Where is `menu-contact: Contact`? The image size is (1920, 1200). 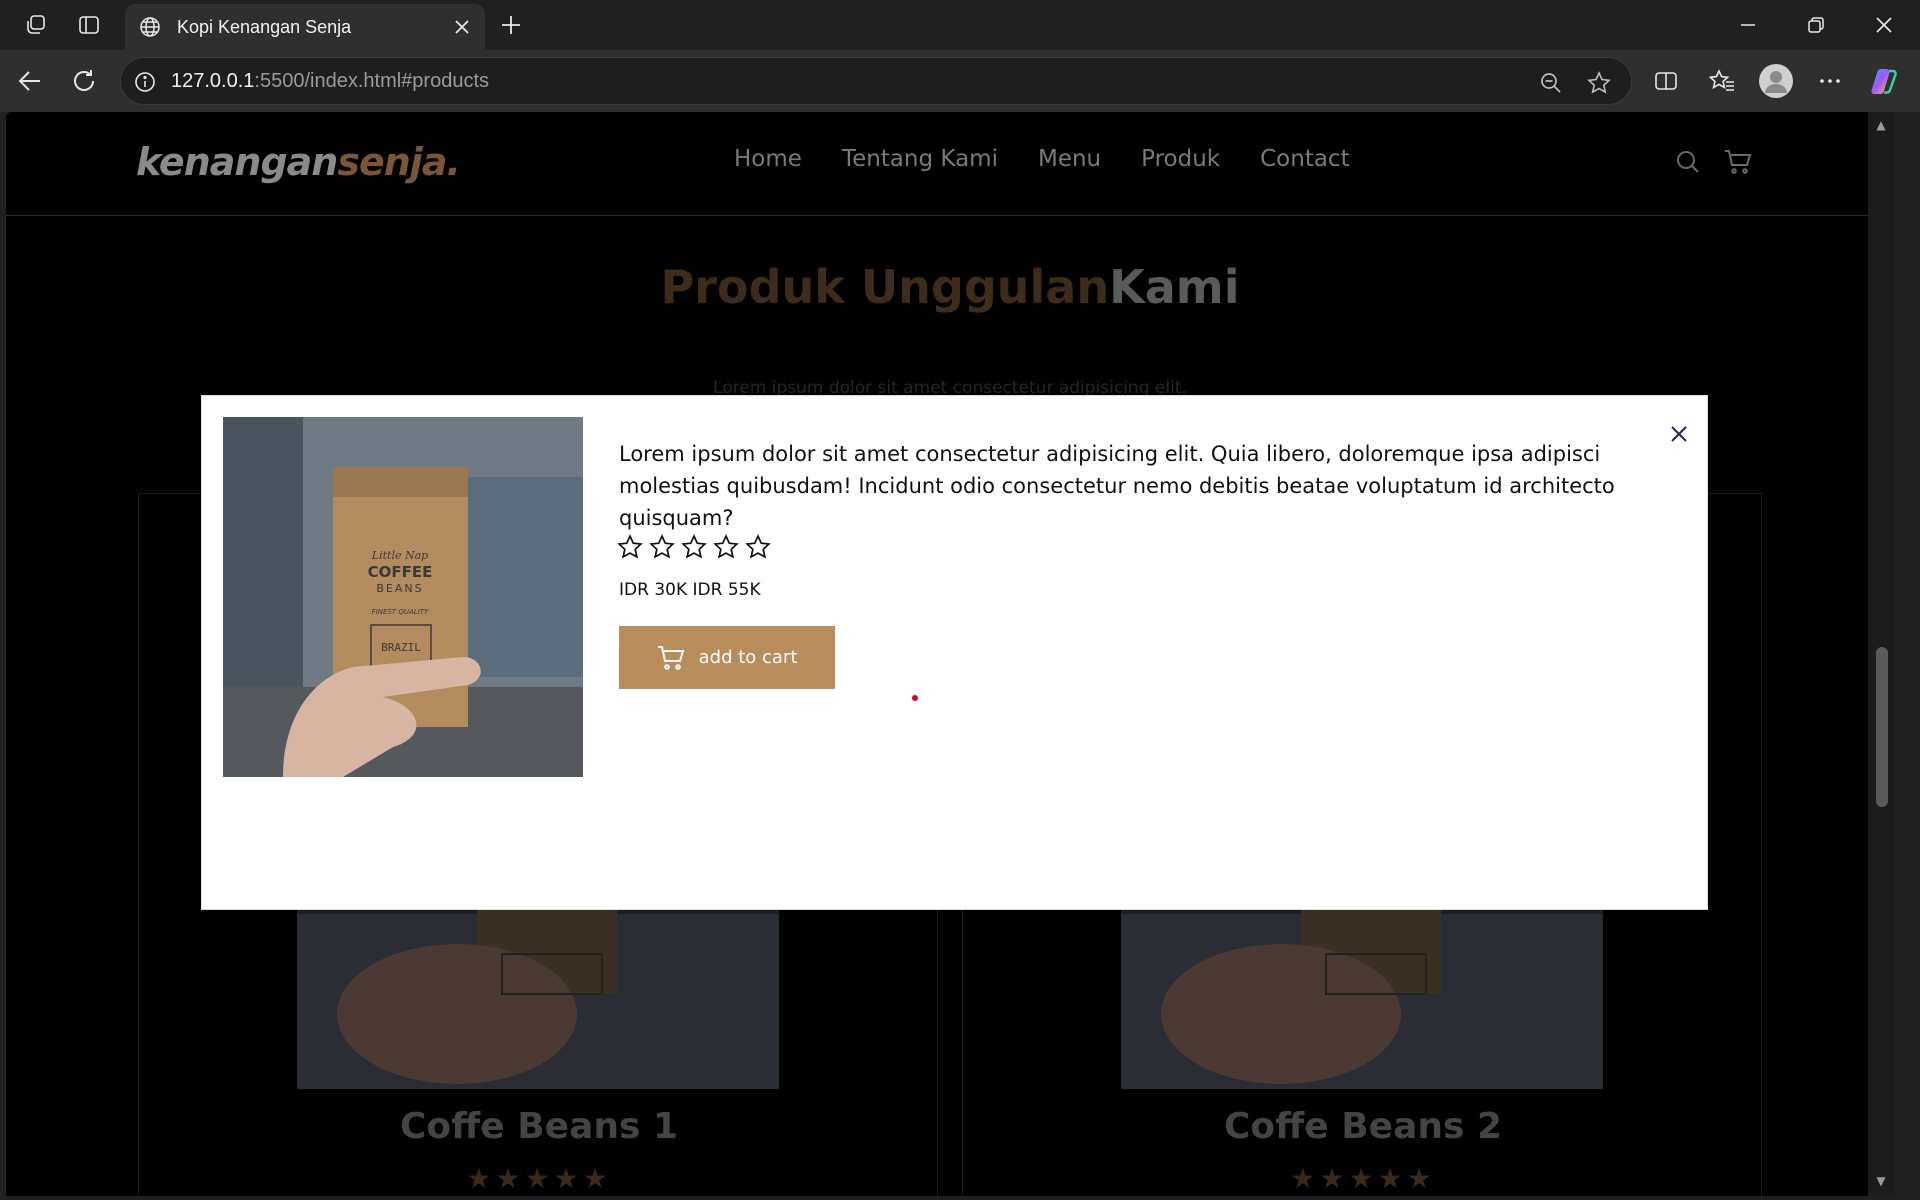 menu-contact: Contact is located at coordinates (1304, 159).